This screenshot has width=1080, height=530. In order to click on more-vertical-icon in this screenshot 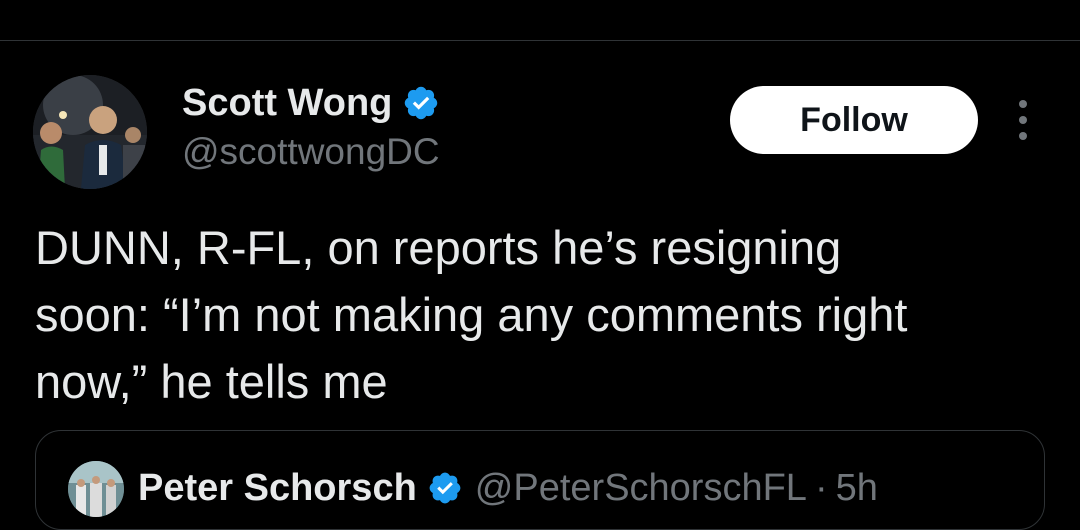, I will do `click(1023, 120)`.